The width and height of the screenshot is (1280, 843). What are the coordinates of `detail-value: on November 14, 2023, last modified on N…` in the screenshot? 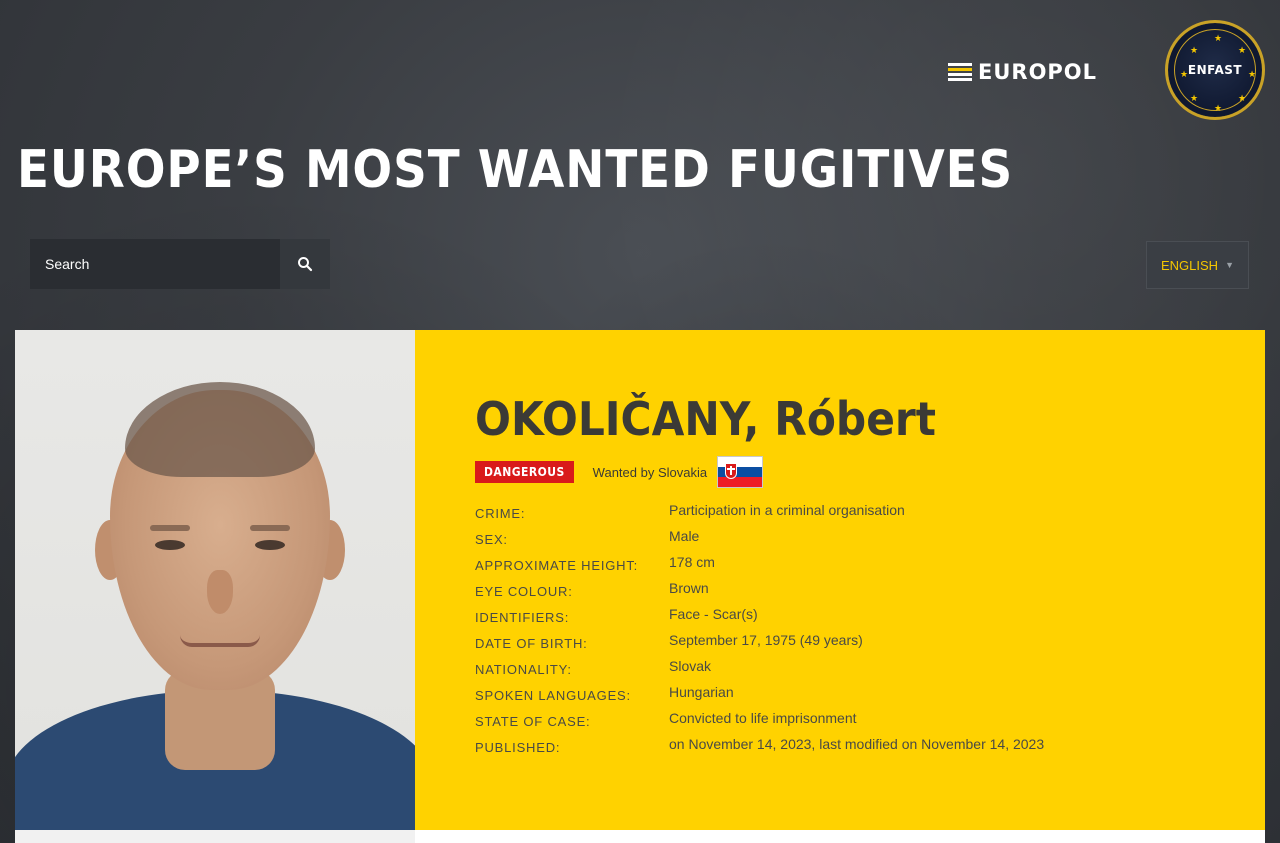 It's located at (857, 744).